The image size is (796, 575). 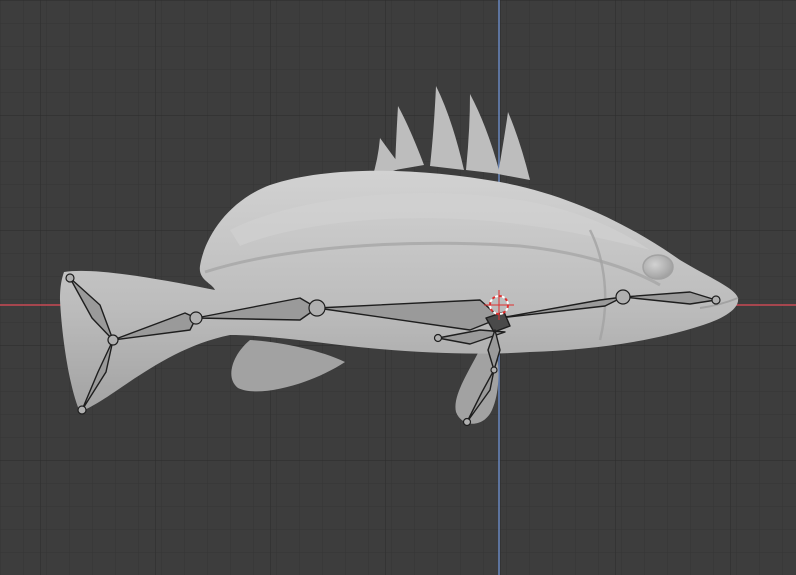 What do you see at coordinates (658, 267) in the screenshot?
I see `fish-eye` at bounding box center [658, 267].